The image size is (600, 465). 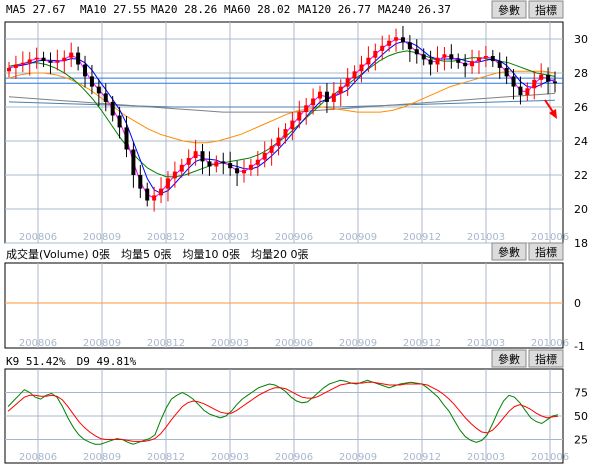 What do you see at coordinates (581, 440) in the screenshot?
I see `kd-y-tick-label: 25` at bounding box center [581, 440].